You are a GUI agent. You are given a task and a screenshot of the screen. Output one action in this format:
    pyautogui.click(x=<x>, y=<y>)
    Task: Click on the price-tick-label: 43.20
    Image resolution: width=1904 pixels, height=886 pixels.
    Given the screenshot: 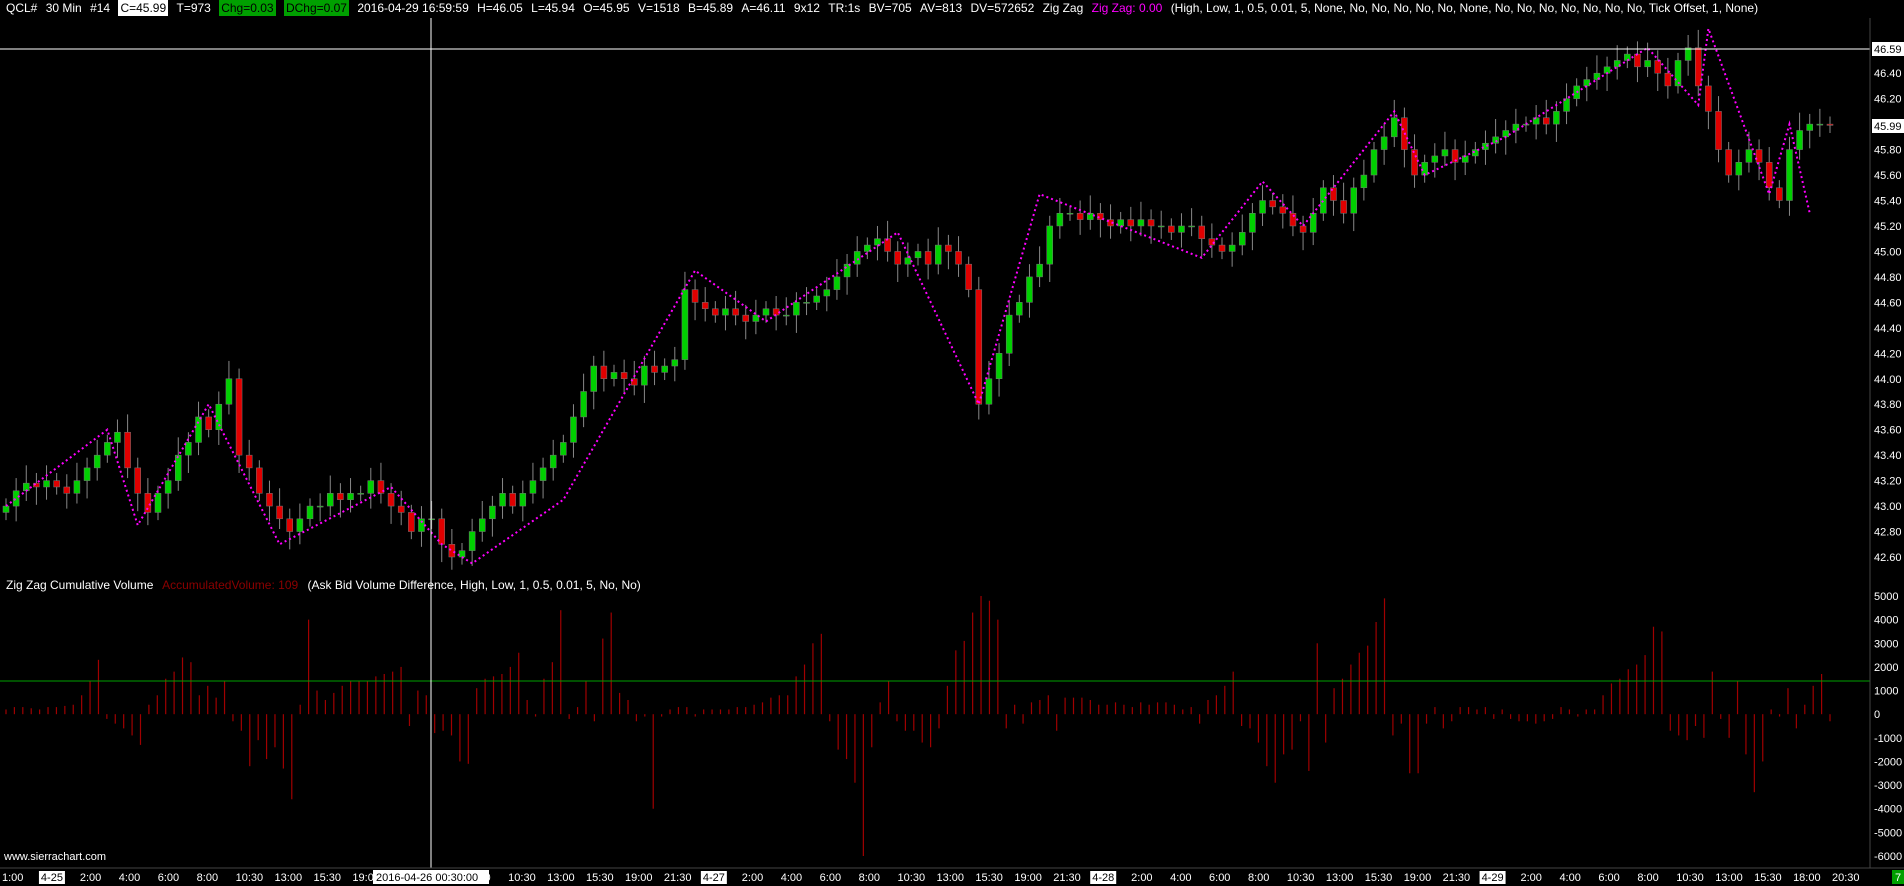 What is the action you would take?
    pyautogui.click(x=1888, y=482)
    